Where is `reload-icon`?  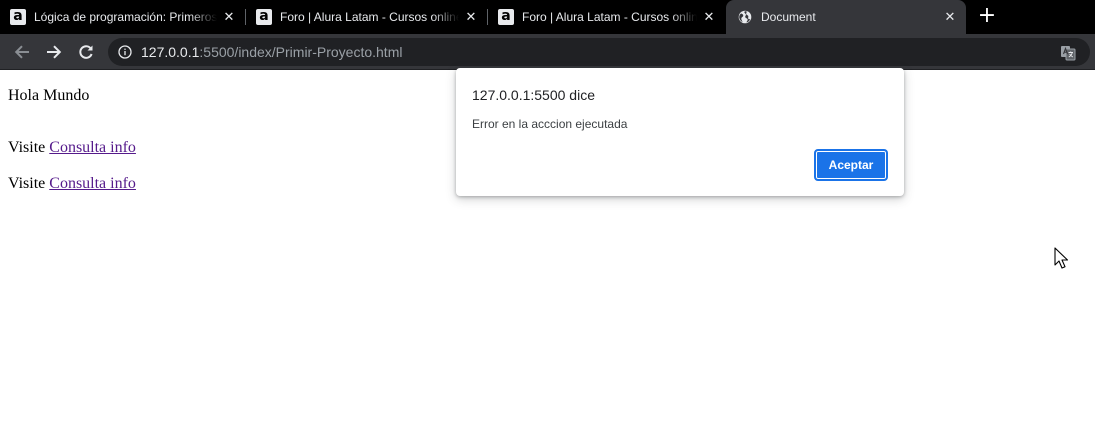
reload-icon is located at coordinates (86, 52).